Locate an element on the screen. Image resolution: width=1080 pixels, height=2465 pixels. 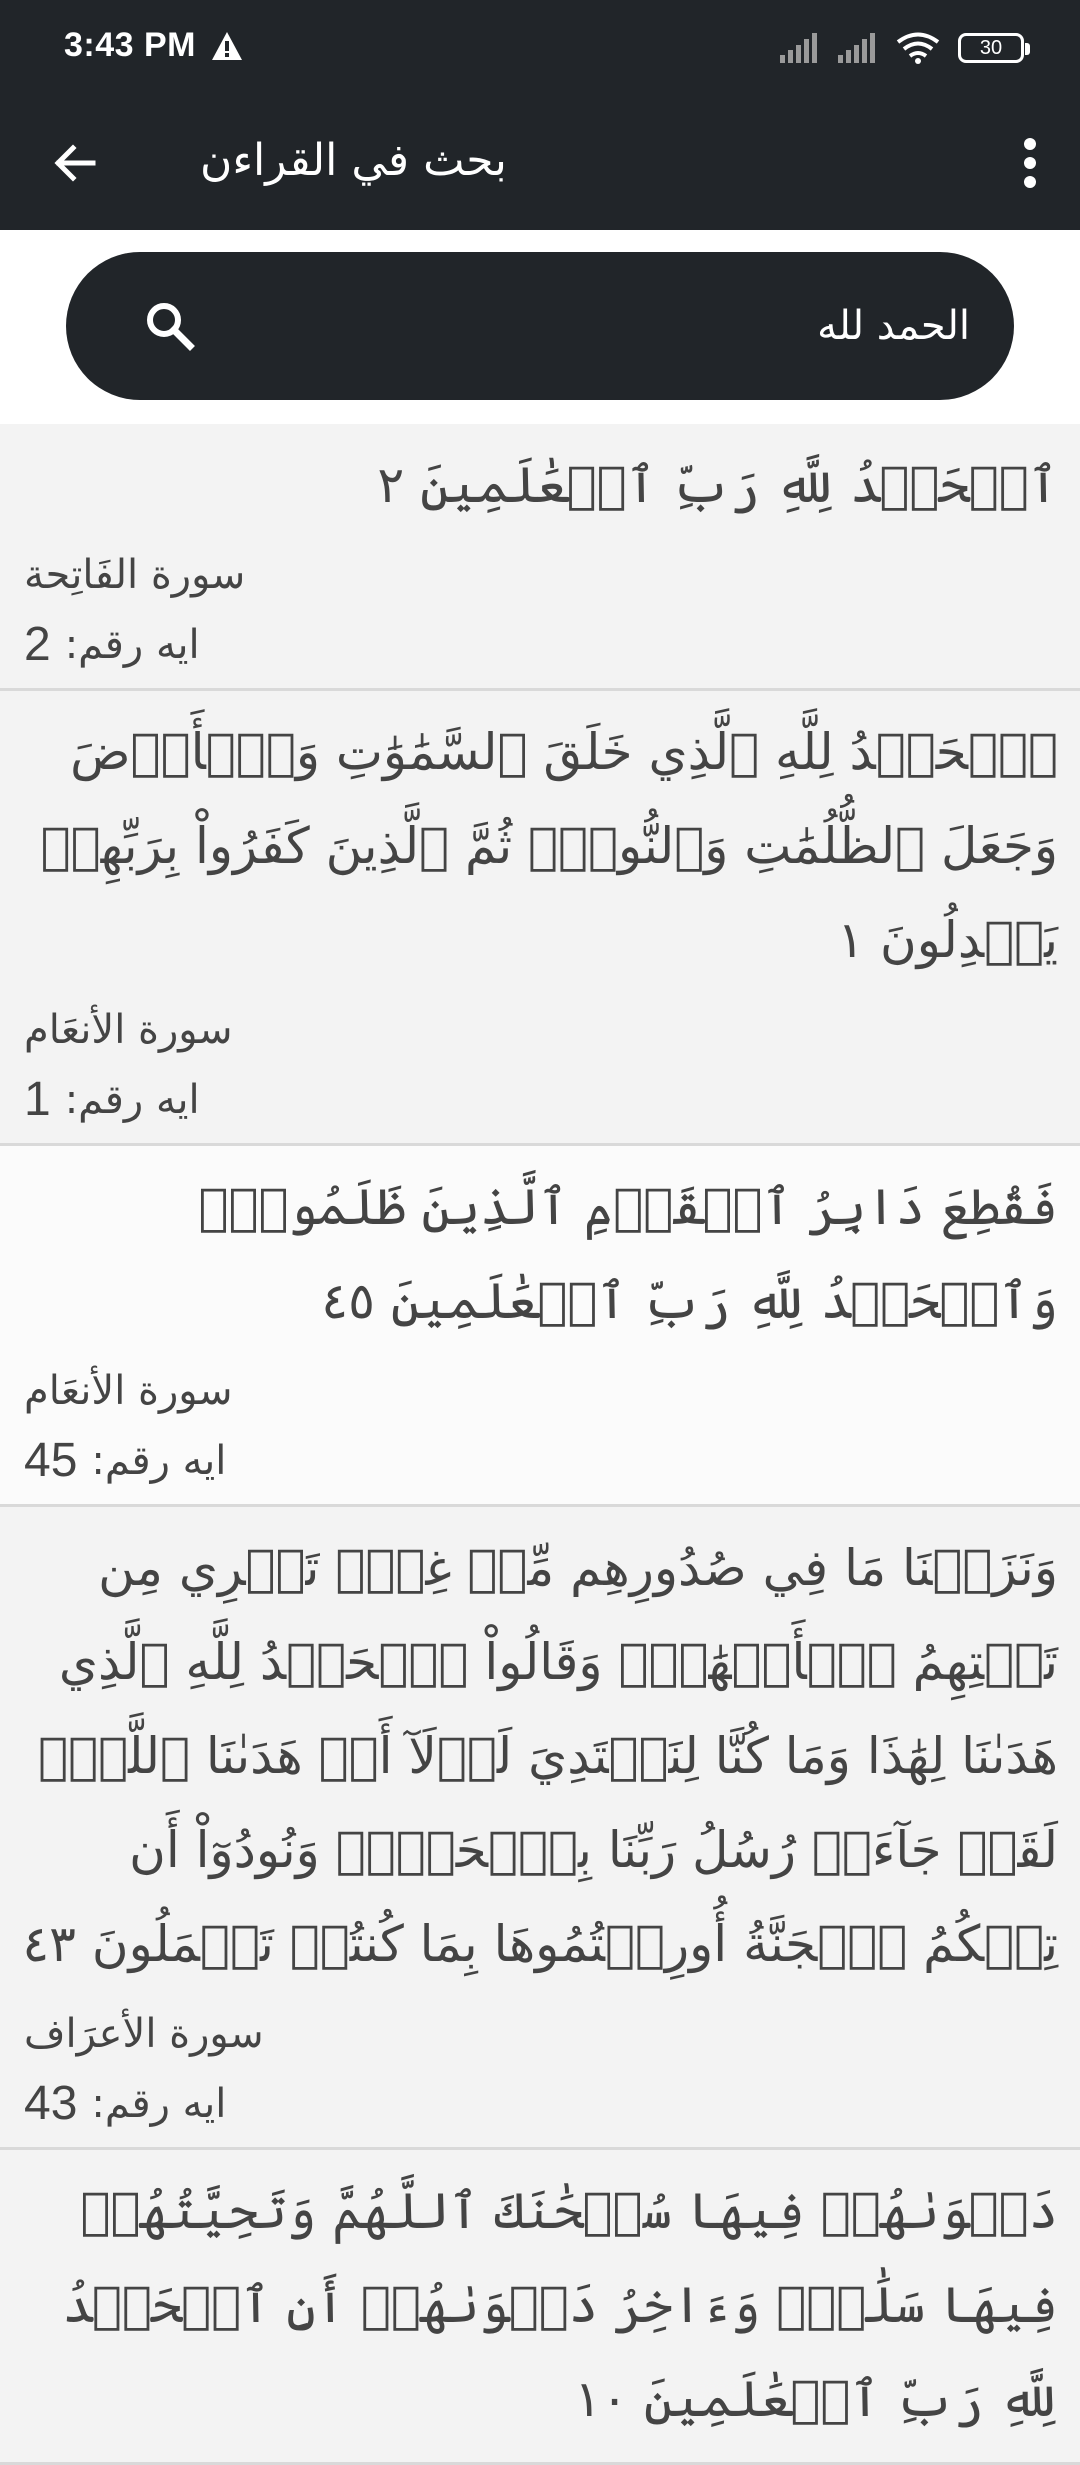
battery-icon: 30 is located at coordinates (994, 48).